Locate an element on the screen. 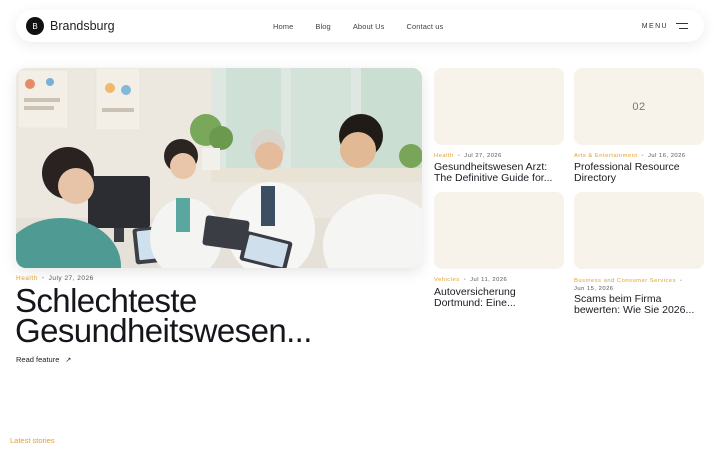 The image size is (720, 450). nav-links: Home Blog About Us Contact us is located at coordinates (369, 26).